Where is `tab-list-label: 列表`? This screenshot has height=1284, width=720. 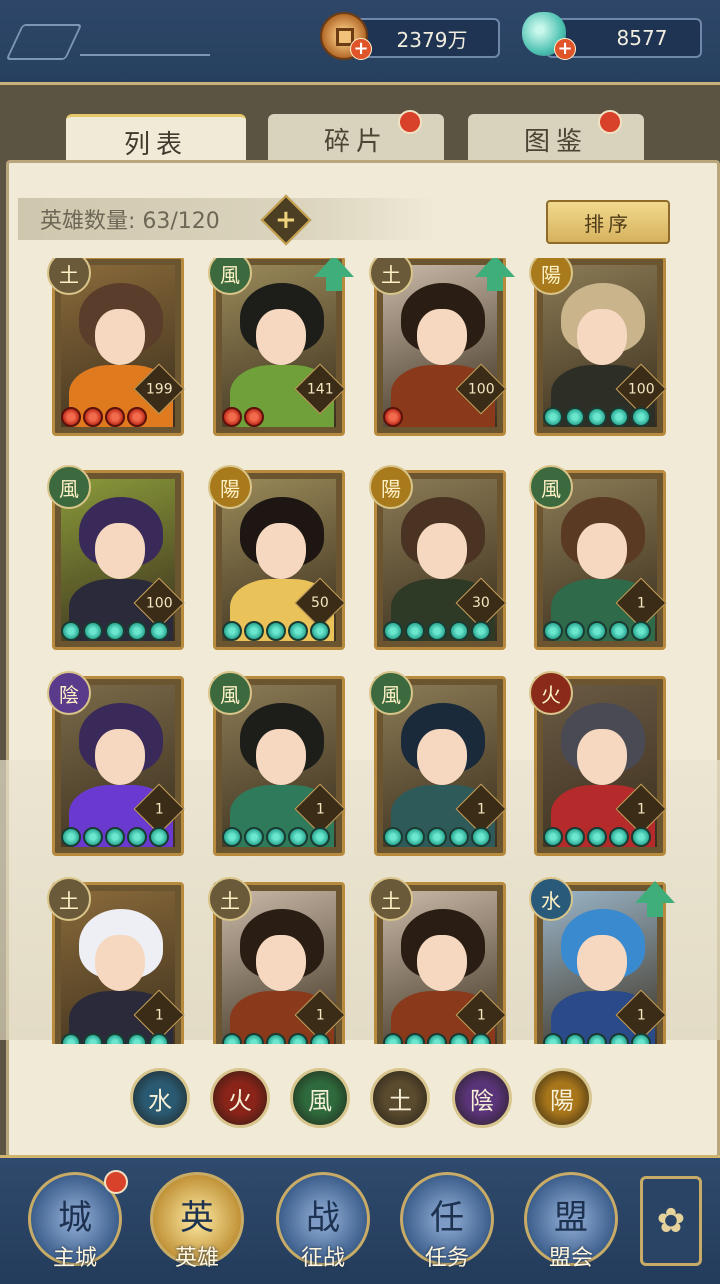
tab-list-label: 列表 is located at coordinates (155, 144).